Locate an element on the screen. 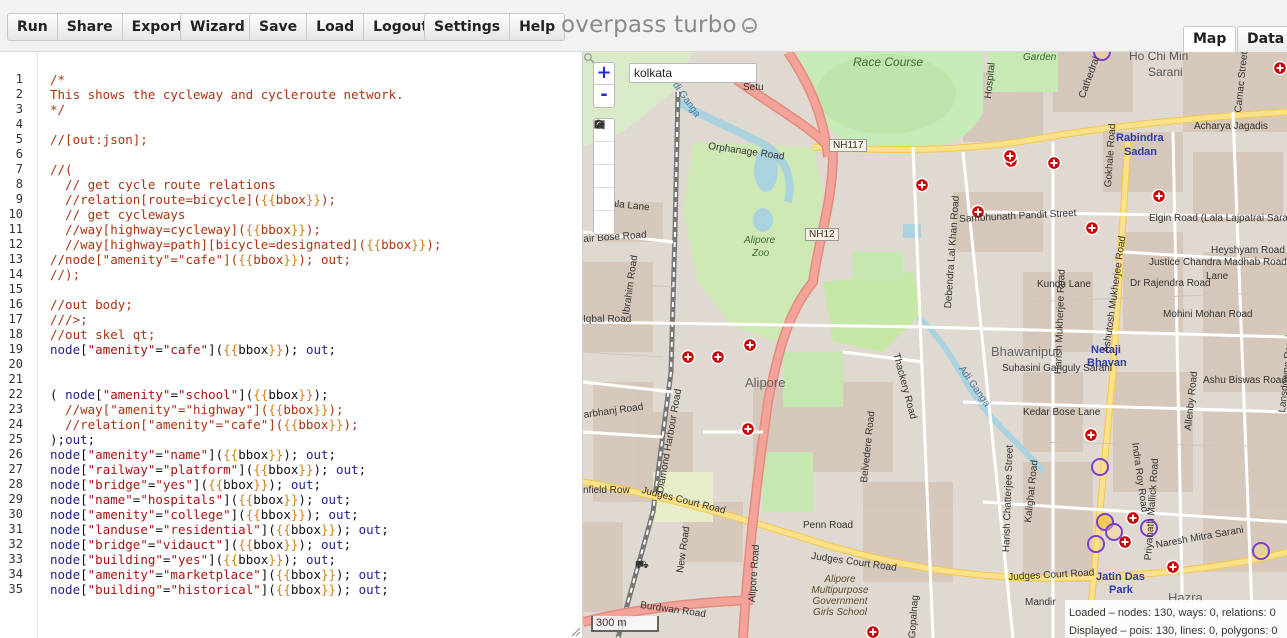 This screenshot has height=638, width=1287. clear-data-button is located at coordinates (604, 177).